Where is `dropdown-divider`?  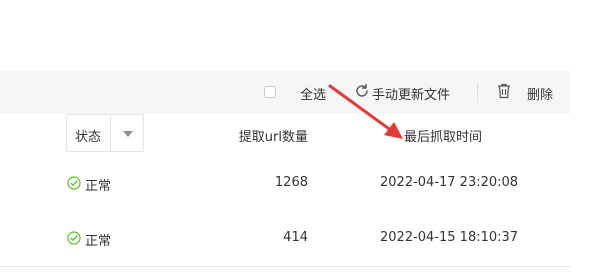
dropdown-divider is located at coordinates (110, 133).